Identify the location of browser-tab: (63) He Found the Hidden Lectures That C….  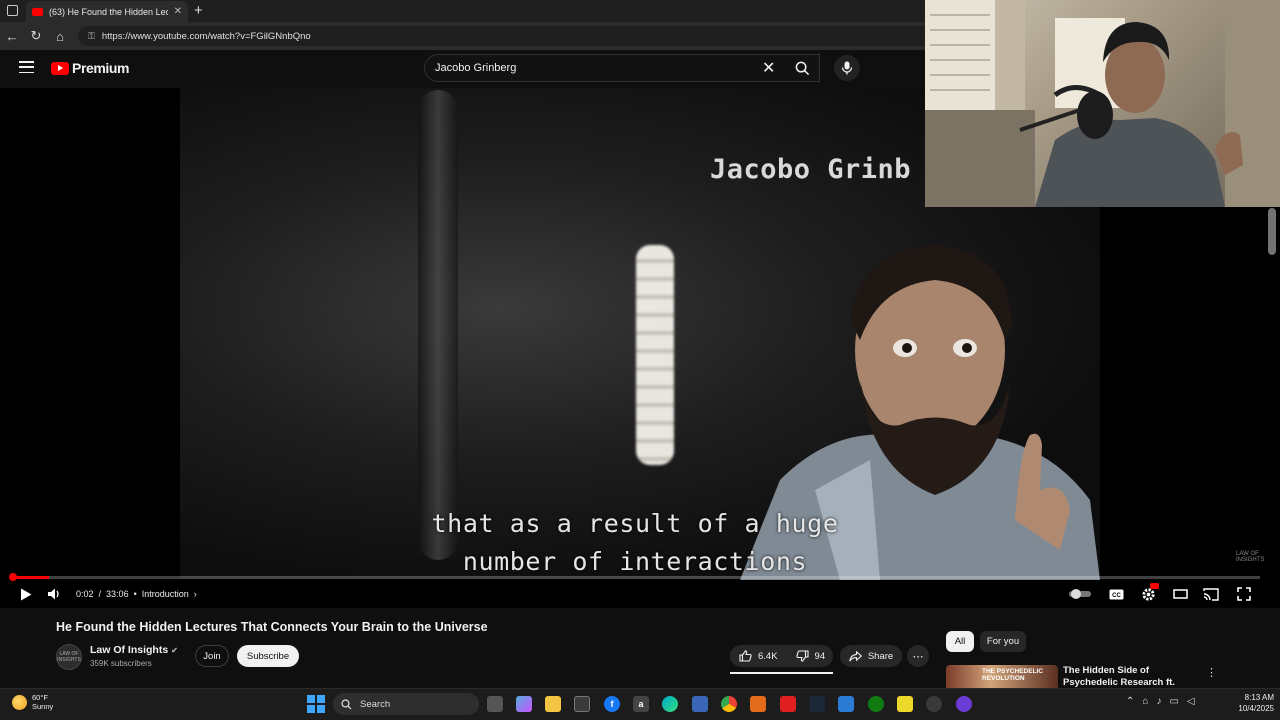
(107, 11).